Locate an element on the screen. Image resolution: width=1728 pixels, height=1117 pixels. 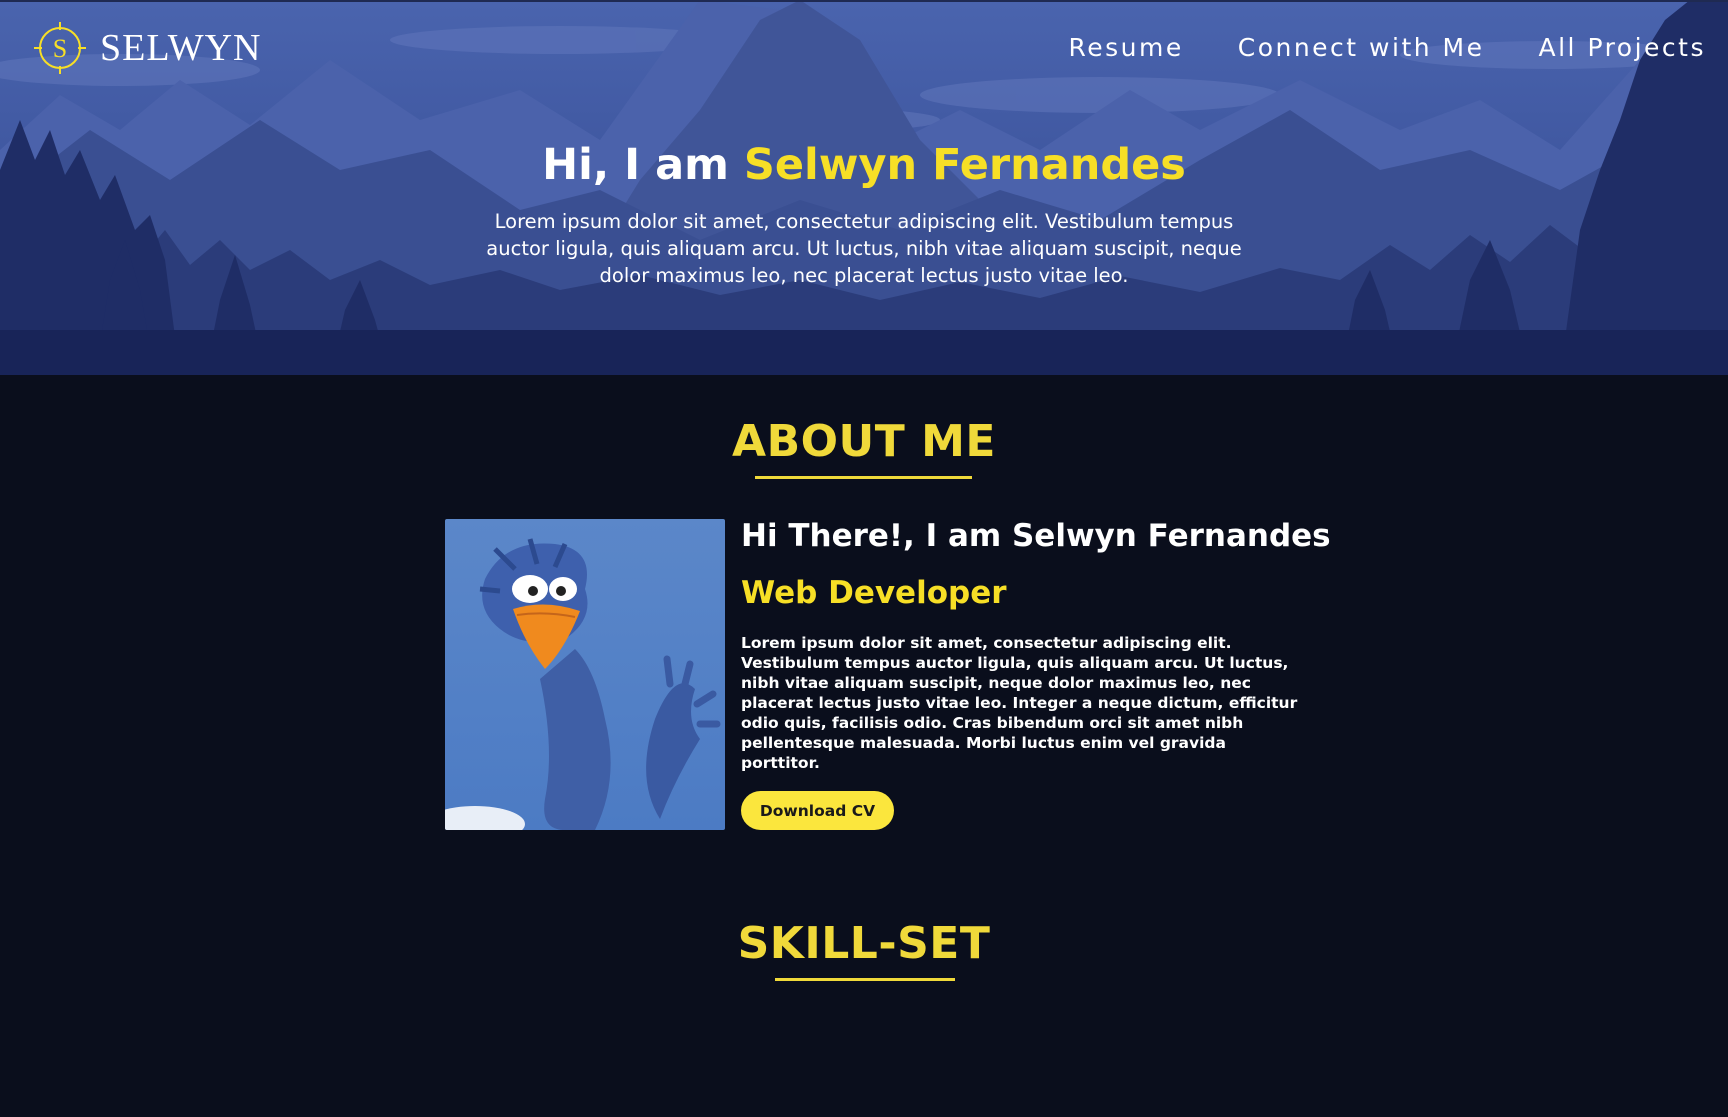
nav-links: Resume Connect with Me All Projects is located at coordinates (1361, 47).